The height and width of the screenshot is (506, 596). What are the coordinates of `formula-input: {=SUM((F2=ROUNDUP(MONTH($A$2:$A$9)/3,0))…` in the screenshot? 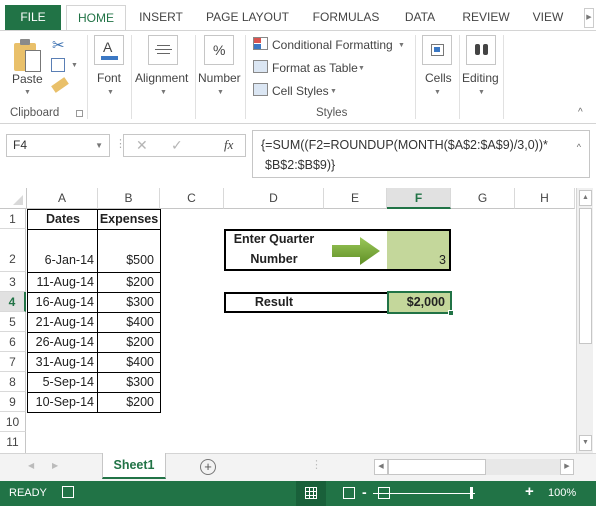 It's located at (421, 154).